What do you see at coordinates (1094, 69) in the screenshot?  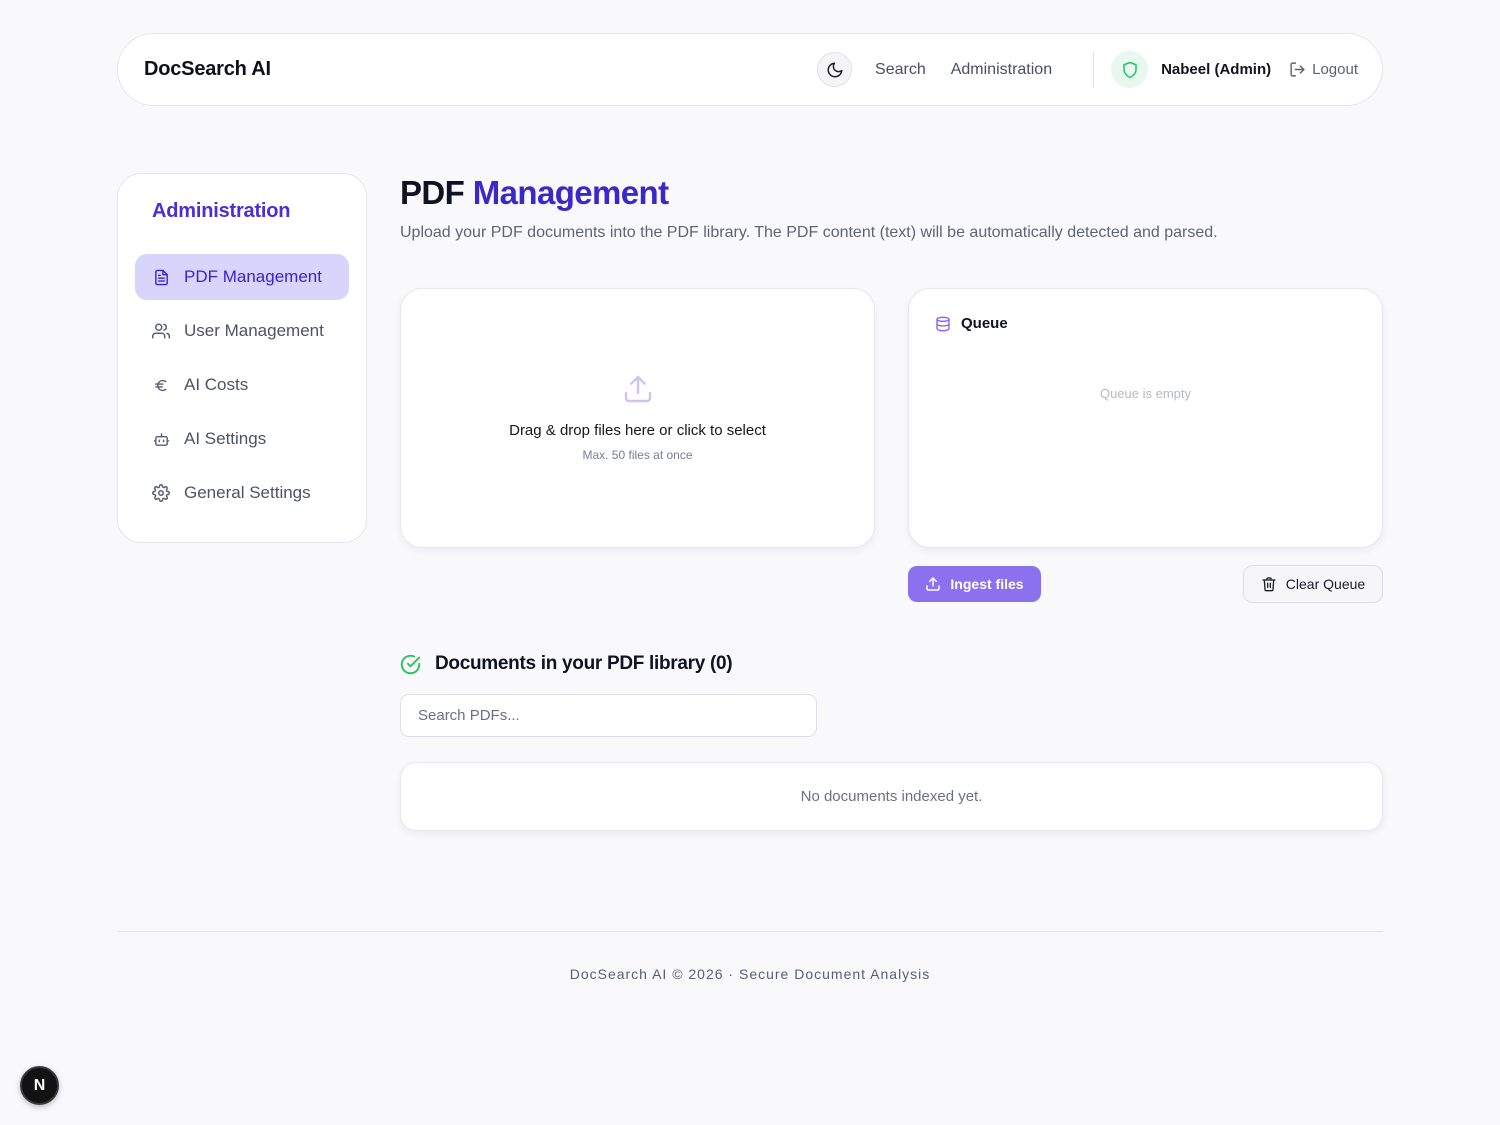 I see `header-divider` at bounding box center [1094, 69].